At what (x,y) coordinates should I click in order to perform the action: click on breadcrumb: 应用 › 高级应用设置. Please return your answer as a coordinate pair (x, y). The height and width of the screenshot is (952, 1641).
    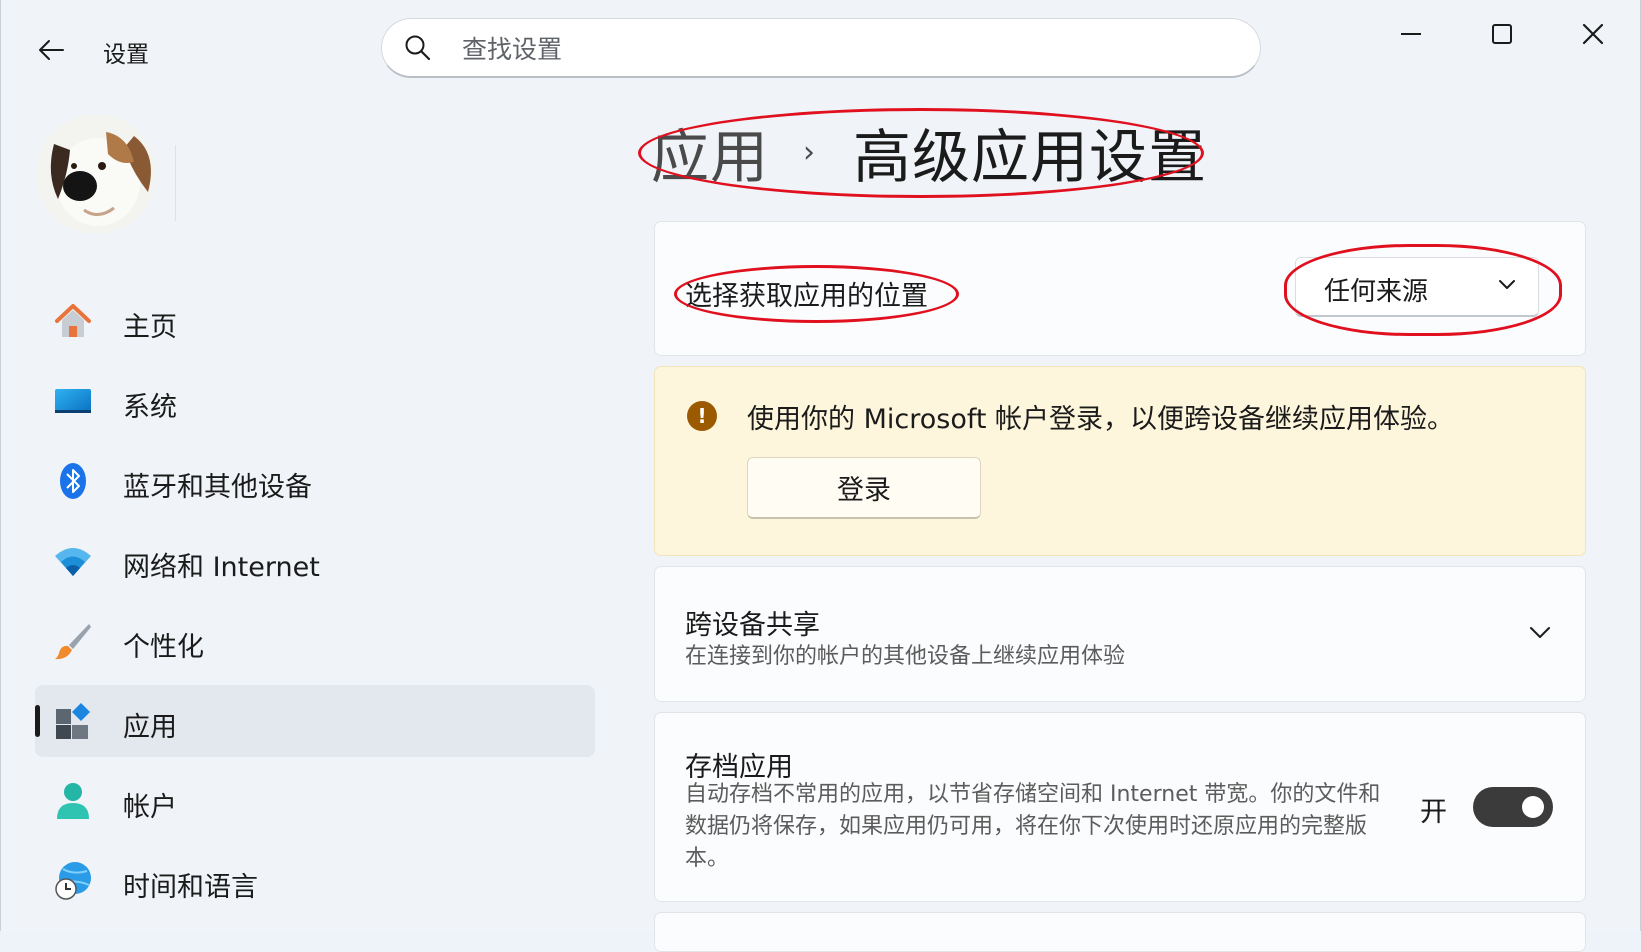
    Looking at the image, I should click on (929, 152).